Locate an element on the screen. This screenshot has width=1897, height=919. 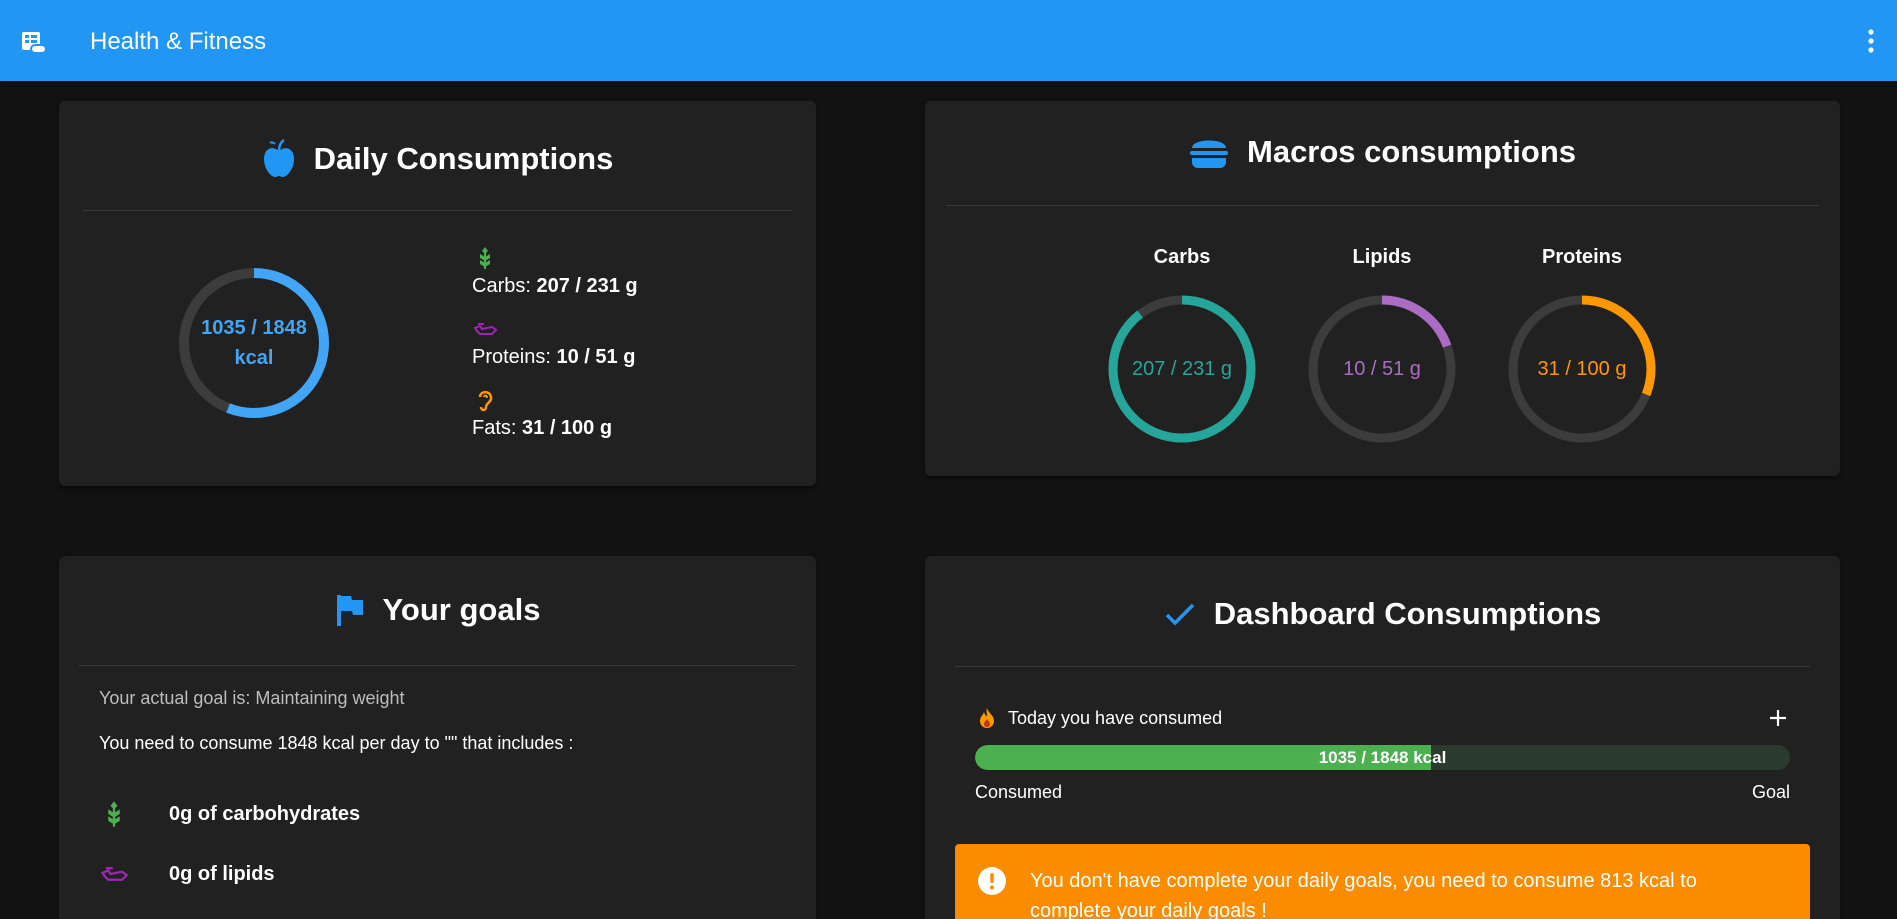
add-icon is located at coordinates (1778, 718).